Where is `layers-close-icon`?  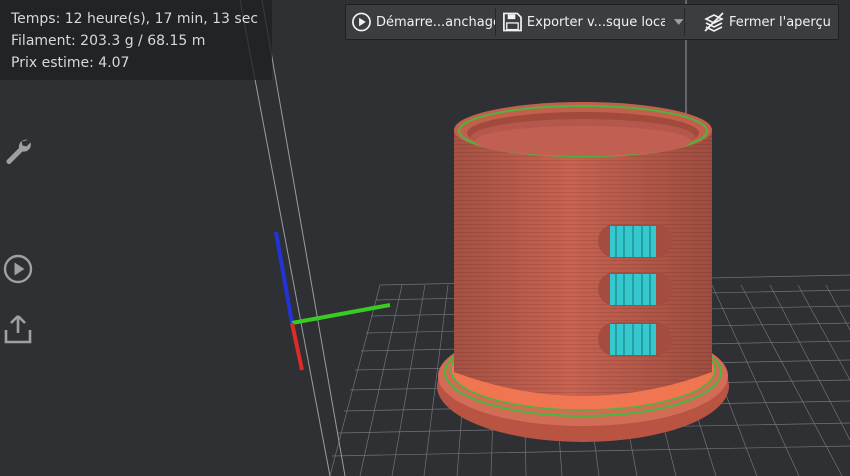 layers-close-icon is located at coordinates (714, 22).